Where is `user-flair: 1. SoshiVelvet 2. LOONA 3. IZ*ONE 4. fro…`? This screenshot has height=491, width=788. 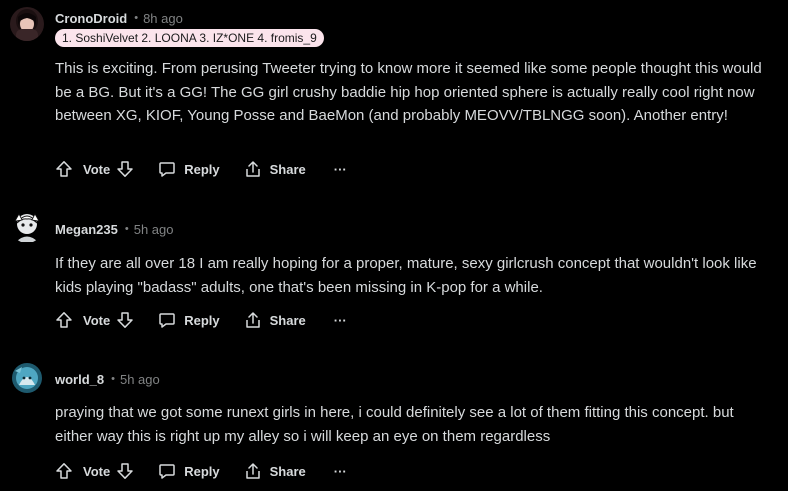 user-flair: 1. SoshiVelvet 2. LOONA 3. IZ*ONE 4. fro… is located at coordinates (189, 38).